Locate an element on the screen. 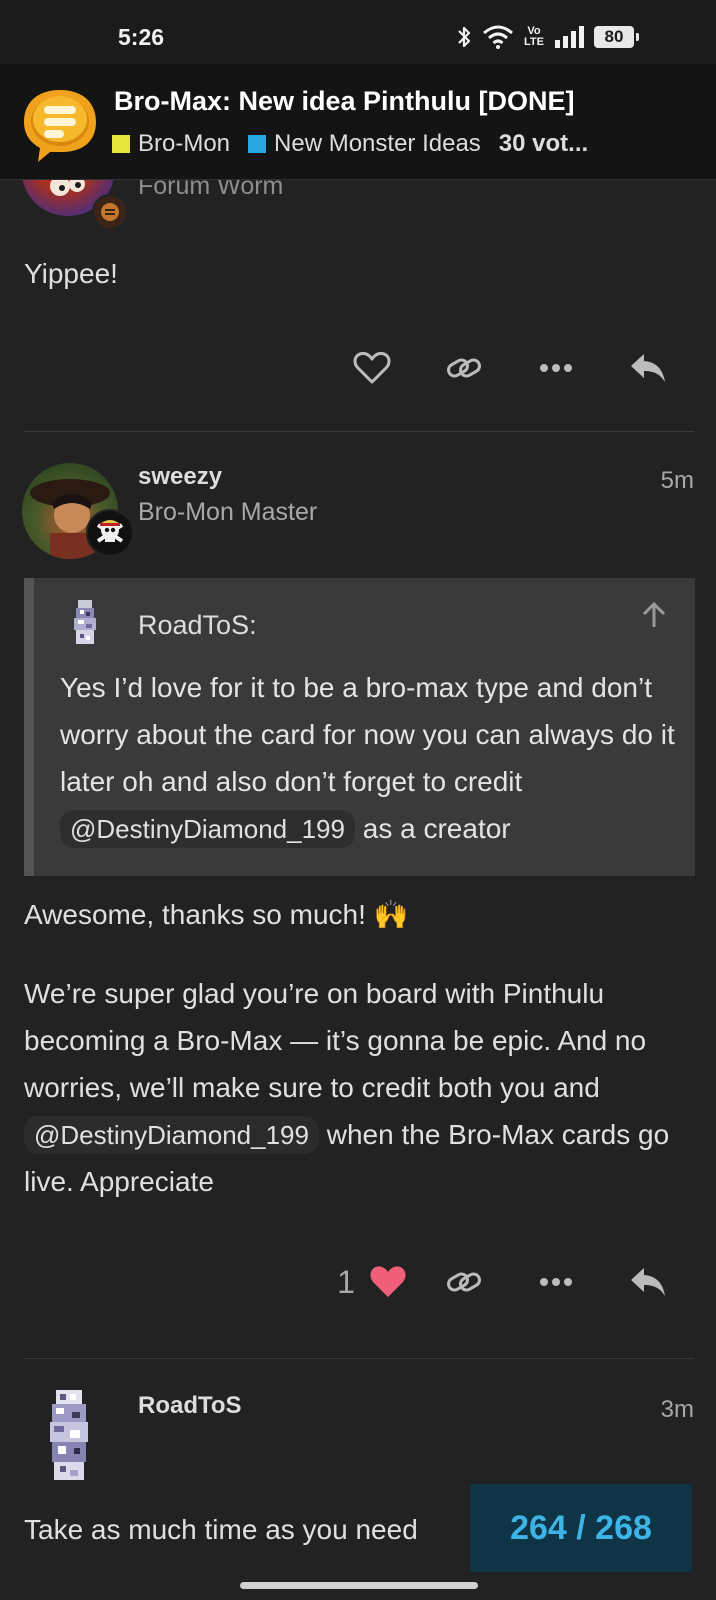 The image size is (716, 1600). signal-icon is located at coordinates (569, 37).